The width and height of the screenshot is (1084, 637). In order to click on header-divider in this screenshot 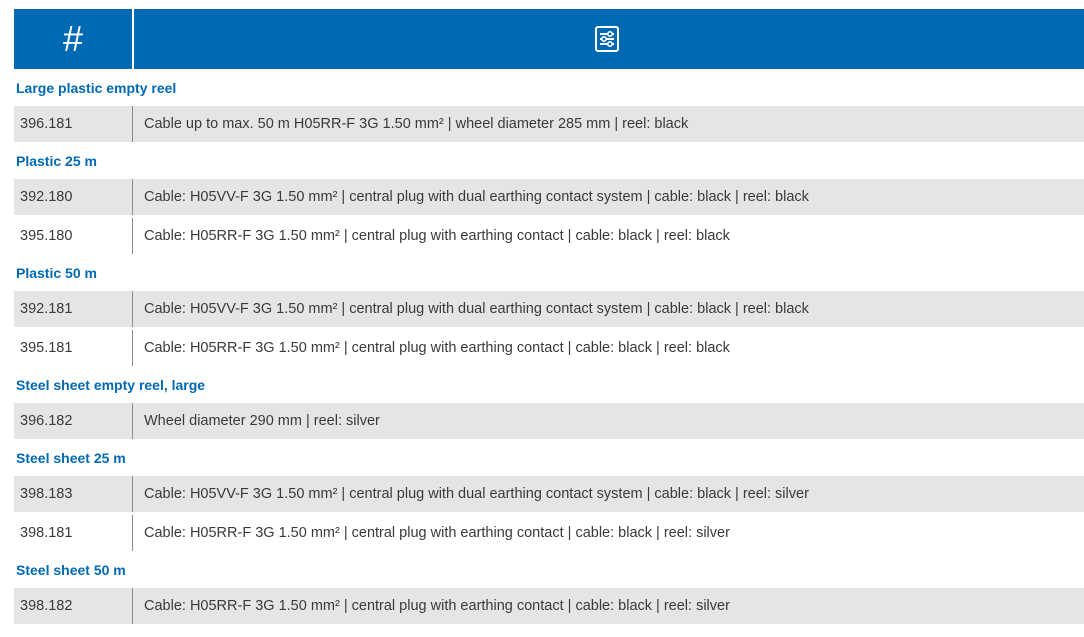, I will do `click(133, 39)`.